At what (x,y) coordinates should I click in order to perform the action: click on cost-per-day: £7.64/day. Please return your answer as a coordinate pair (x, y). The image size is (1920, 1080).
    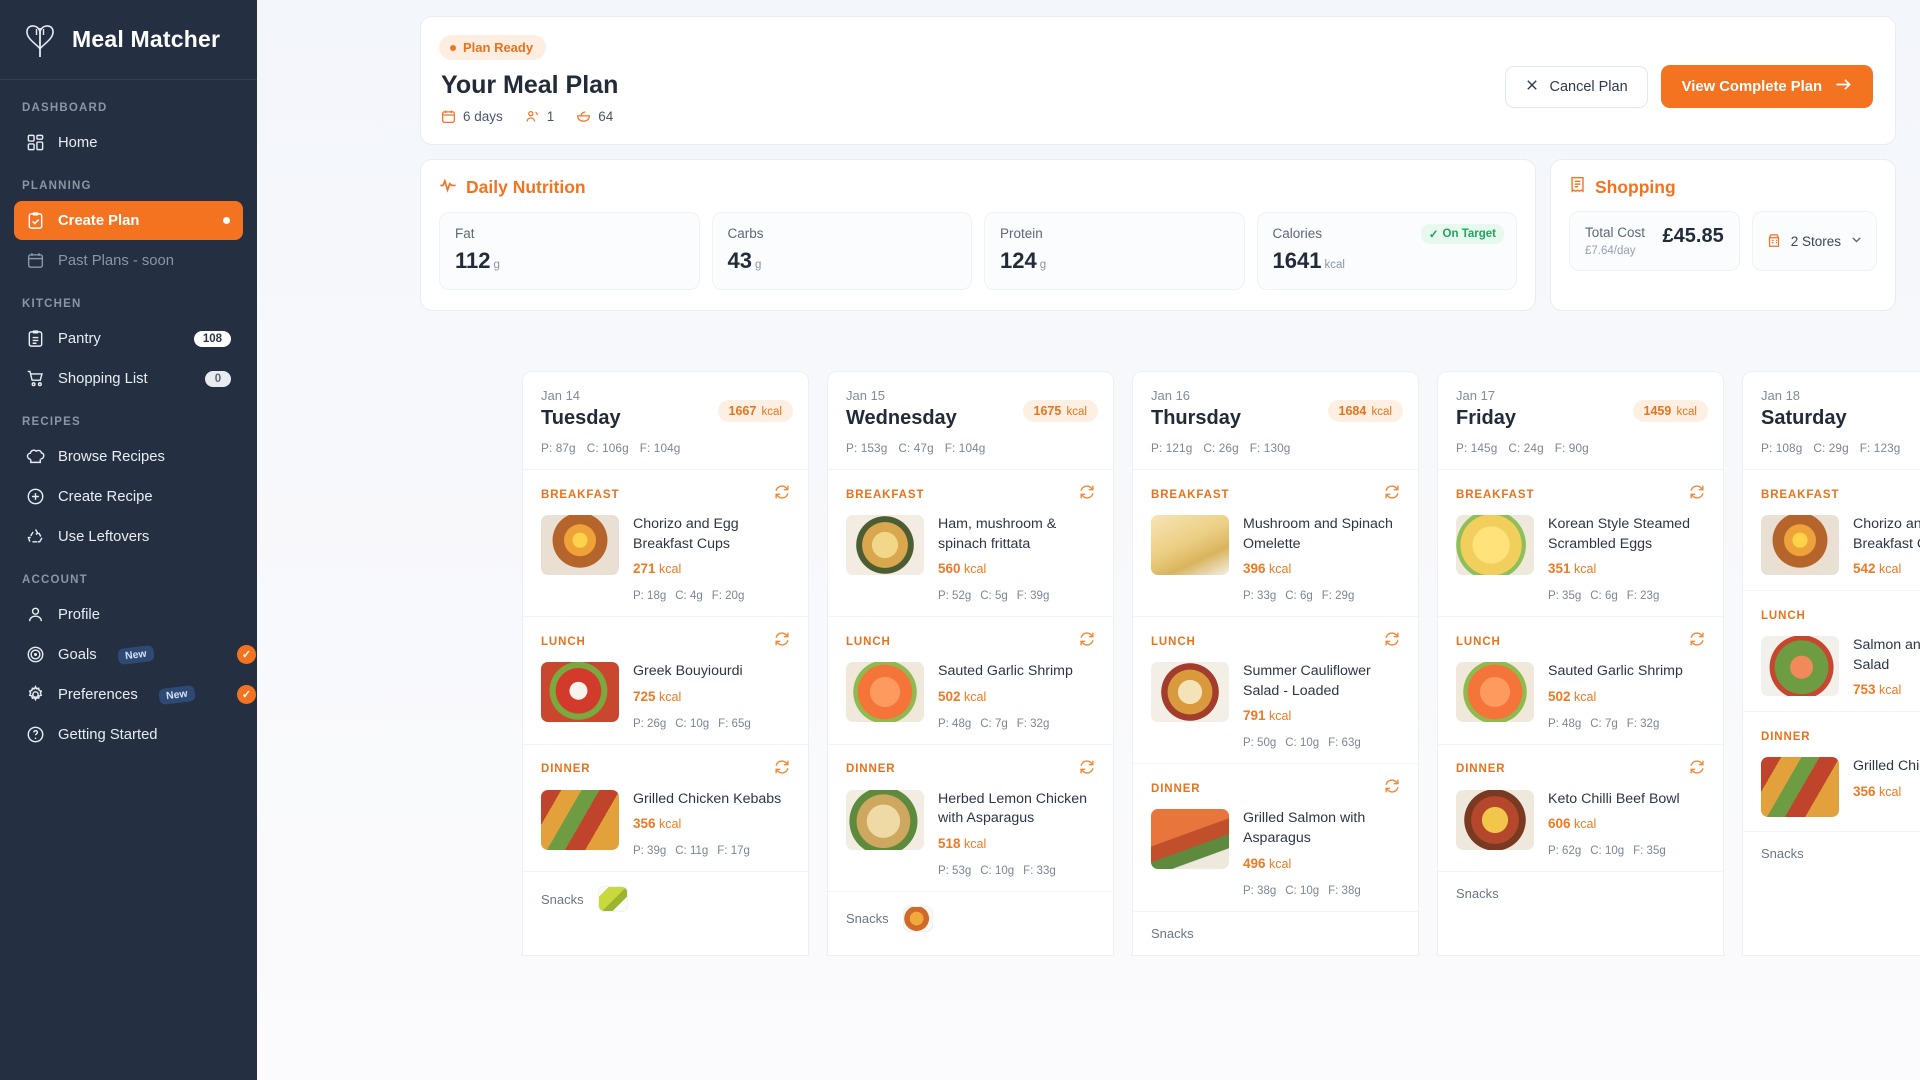
    Looking at the image, I should click on (1610, 251).